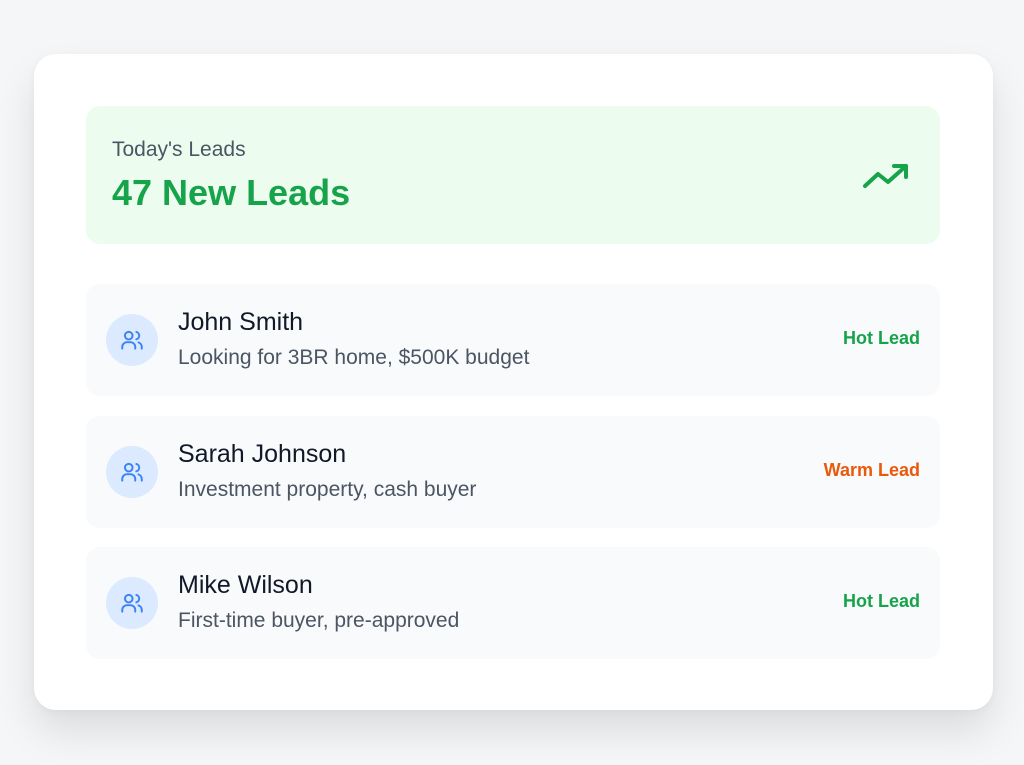 The image size is (1024, 765). What do you see at coordinates (871, 470) in the screenshot?
I see `lead-status-badge: Warm Lead` at bounding box center [871, 470].